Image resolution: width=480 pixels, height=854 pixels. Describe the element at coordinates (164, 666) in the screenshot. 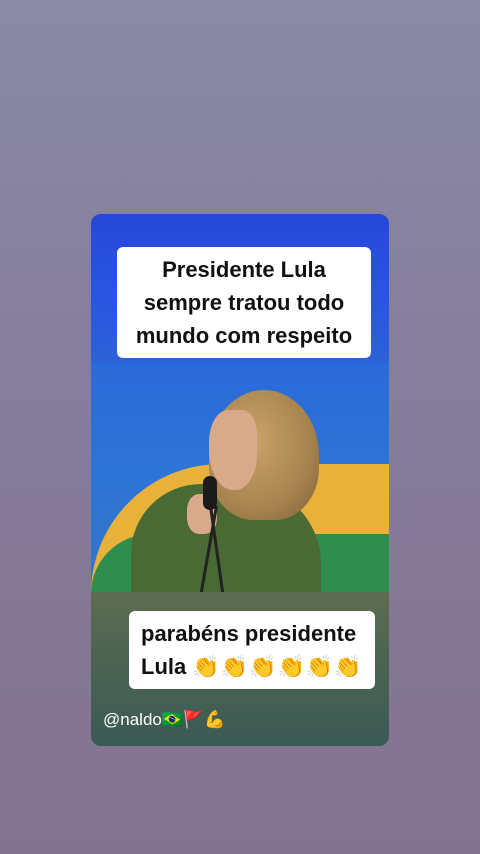

I see `bottom-caption-word: Lula` at that location.